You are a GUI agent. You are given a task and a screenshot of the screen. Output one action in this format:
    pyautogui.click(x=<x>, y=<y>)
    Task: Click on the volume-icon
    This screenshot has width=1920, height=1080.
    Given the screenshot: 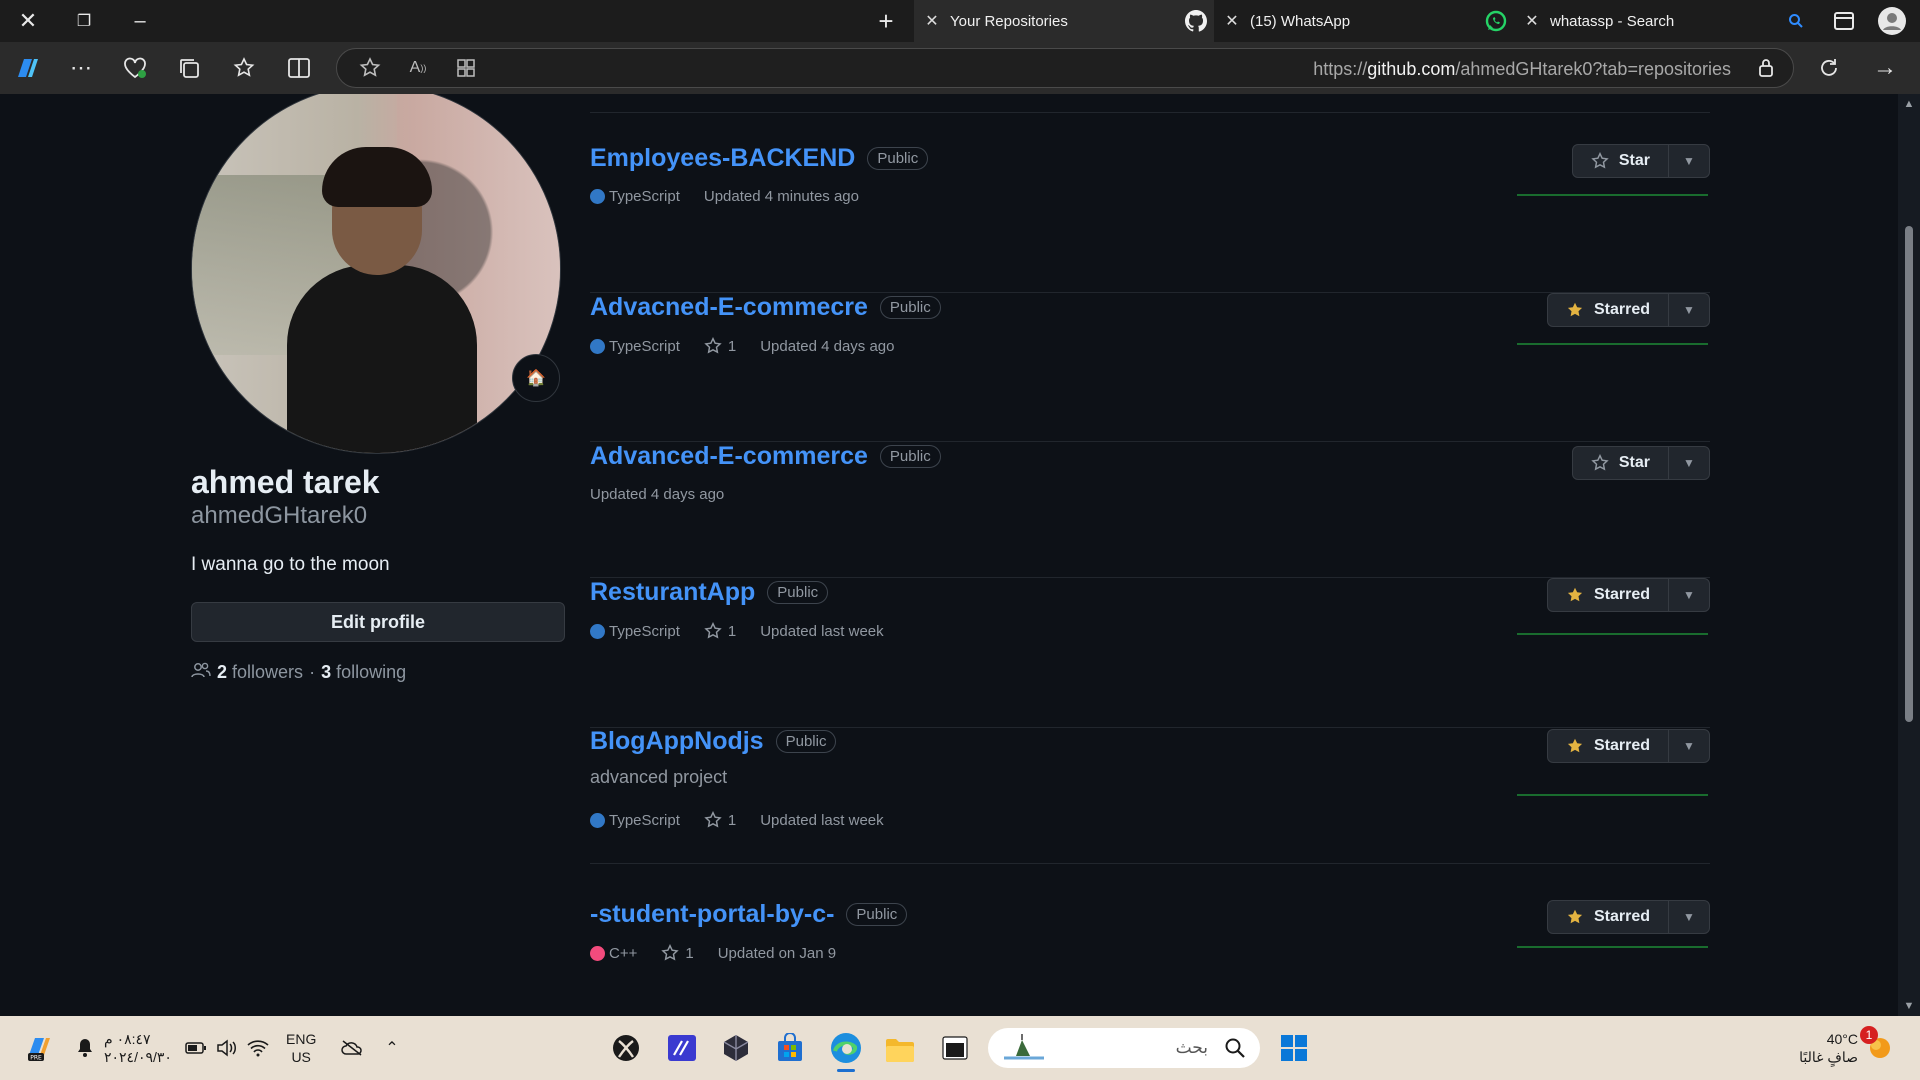 What is the action you would take?
    pyautogui.click(x=227, y=1048)
    